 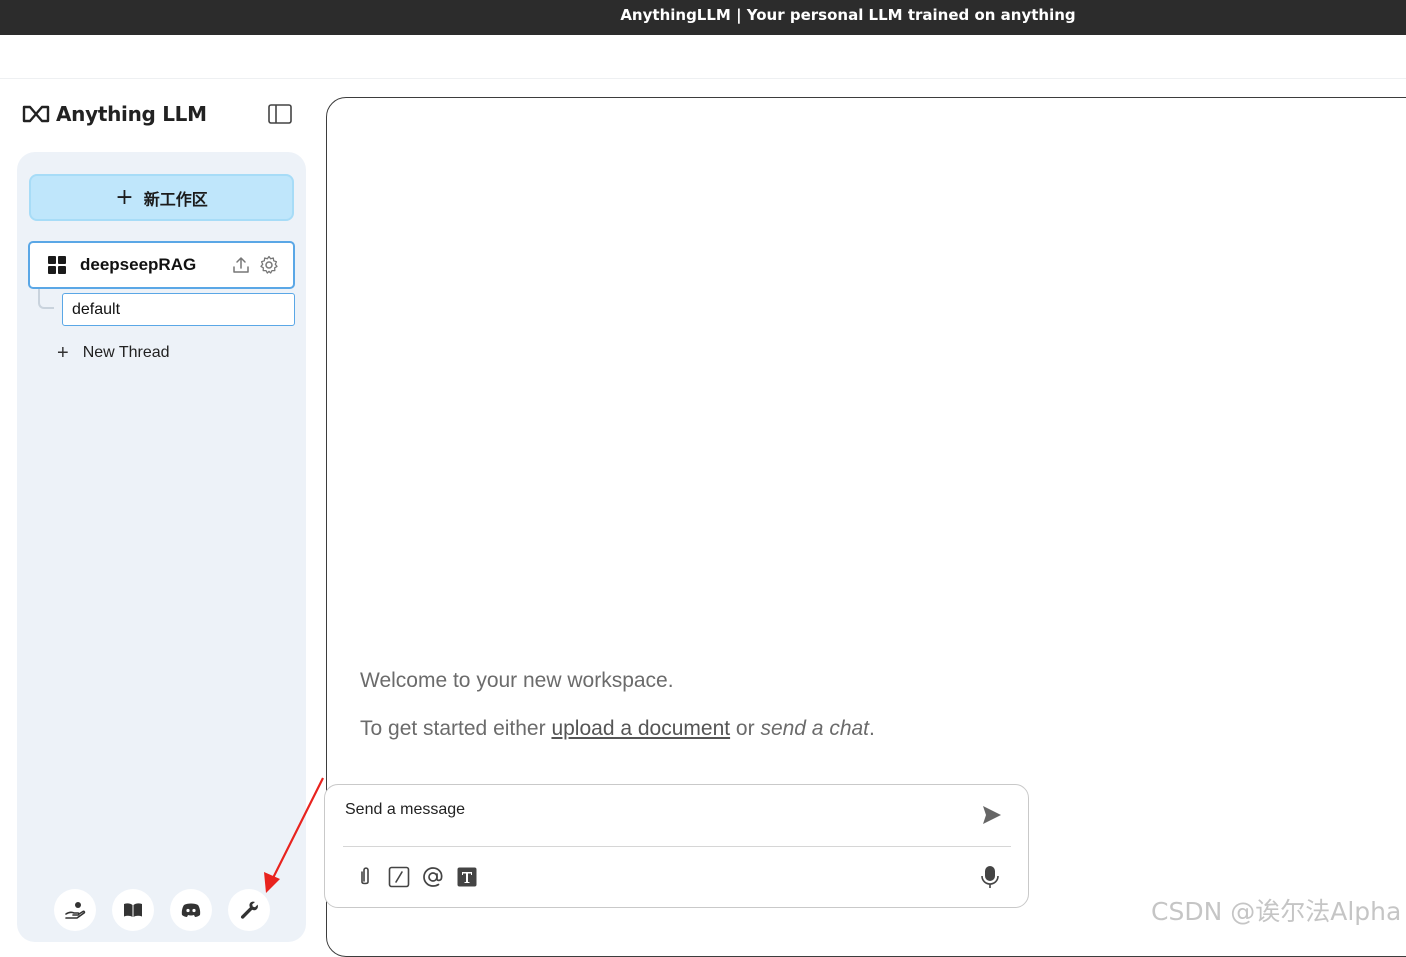 I want to click on docs-book-icon, so click(x=133, y=910).